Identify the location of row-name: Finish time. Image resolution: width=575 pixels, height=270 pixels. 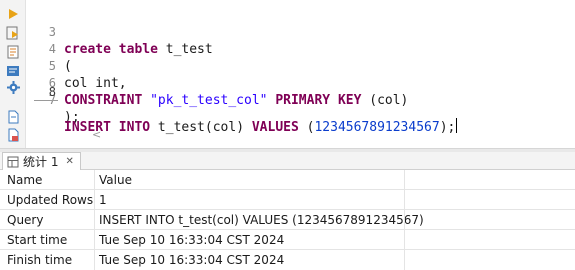
(40, 260).